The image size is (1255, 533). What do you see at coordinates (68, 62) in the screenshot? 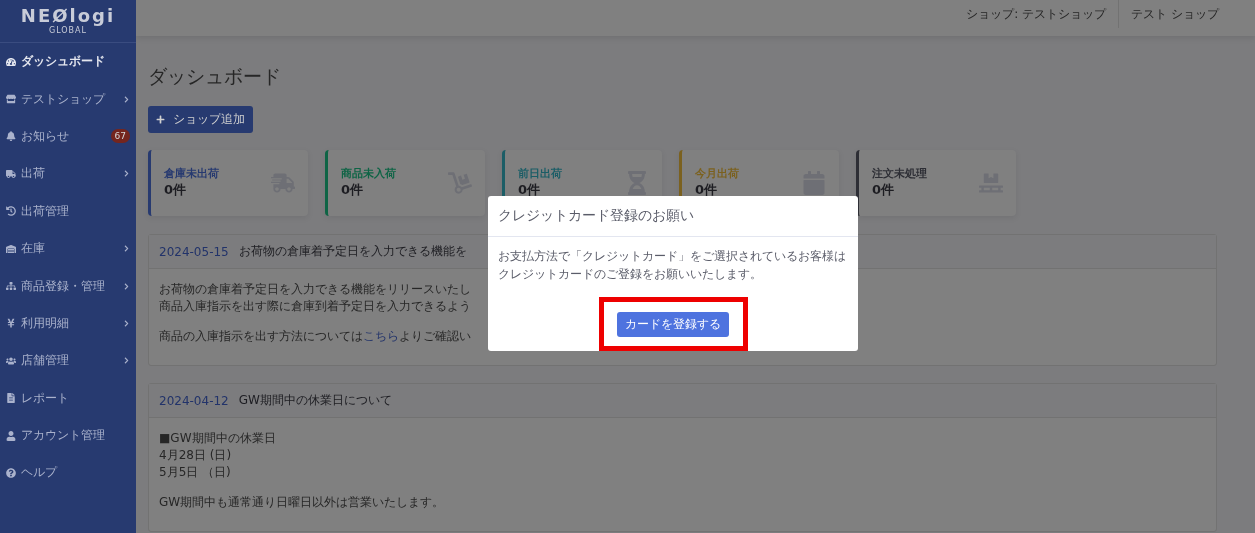
I see `sidebar-item: ダッシュボード` at bounding box center [68, 62].